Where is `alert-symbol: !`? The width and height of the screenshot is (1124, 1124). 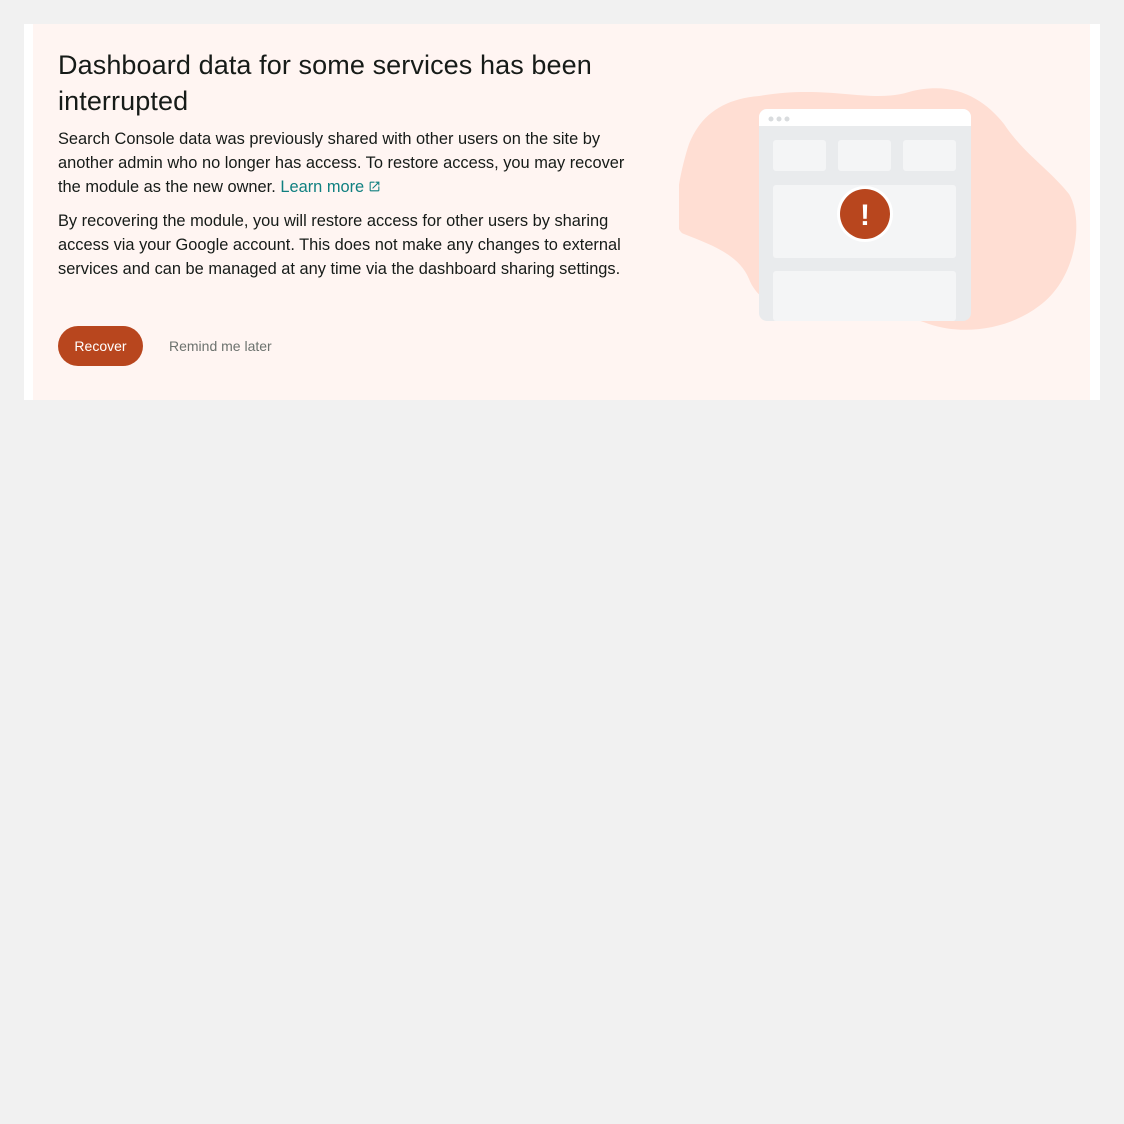
alert-symbol: ! is located at coordinates (865, 215).